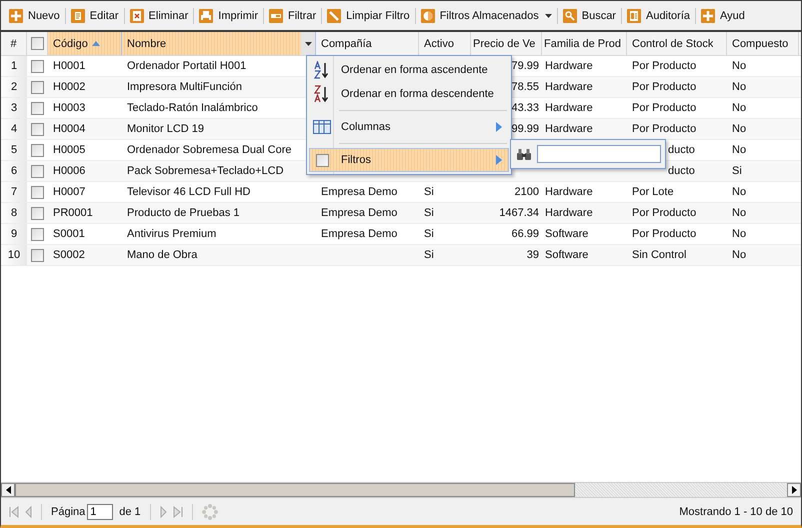 The width and height of the screenshot is (802, 528). I want to click on page-count: de 1, so click(130, 512).